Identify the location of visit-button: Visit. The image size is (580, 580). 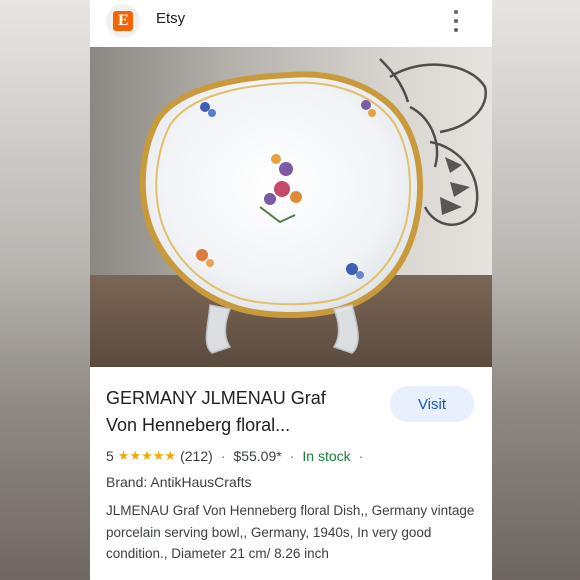
(432, 404).